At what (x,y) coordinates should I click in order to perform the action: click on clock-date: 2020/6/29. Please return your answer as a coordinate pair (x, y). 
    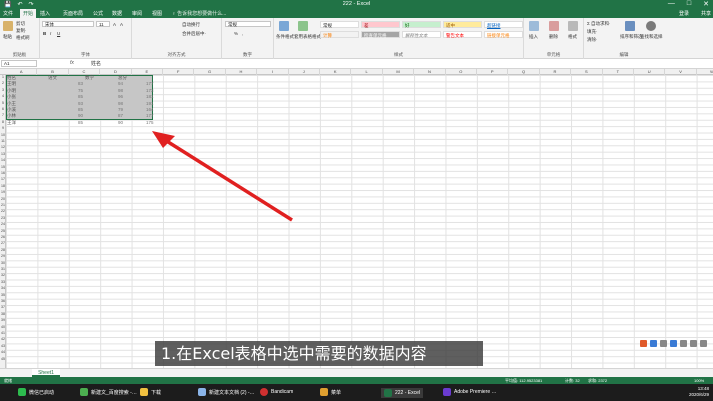
    Looking at the image, I should click on (698, 394).